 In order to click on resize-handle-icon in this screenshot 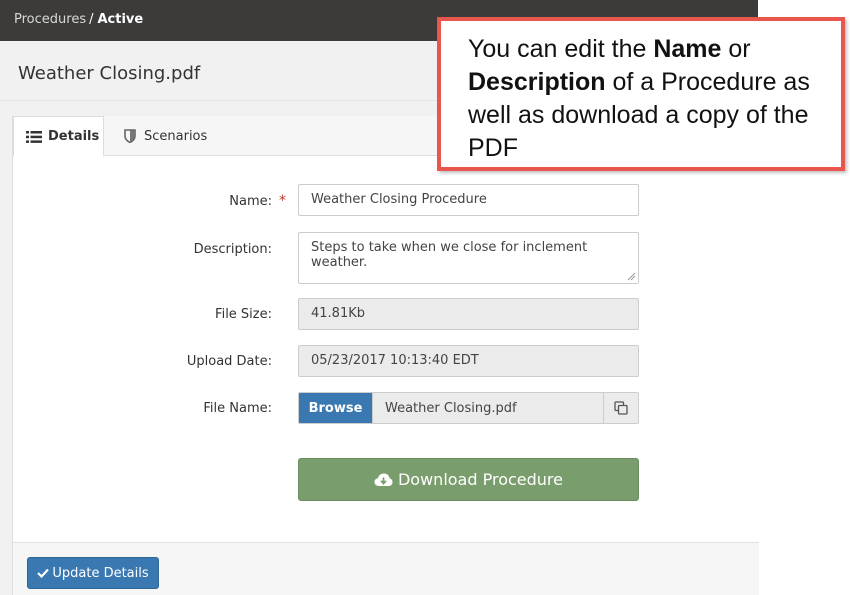, I will do `click(631, 276)`.